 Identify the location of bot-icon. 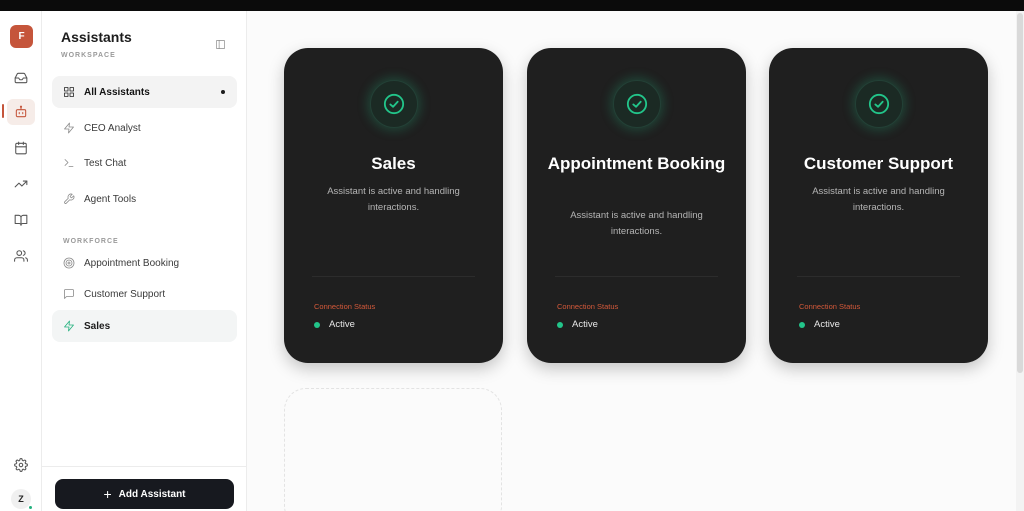
(21, 112).